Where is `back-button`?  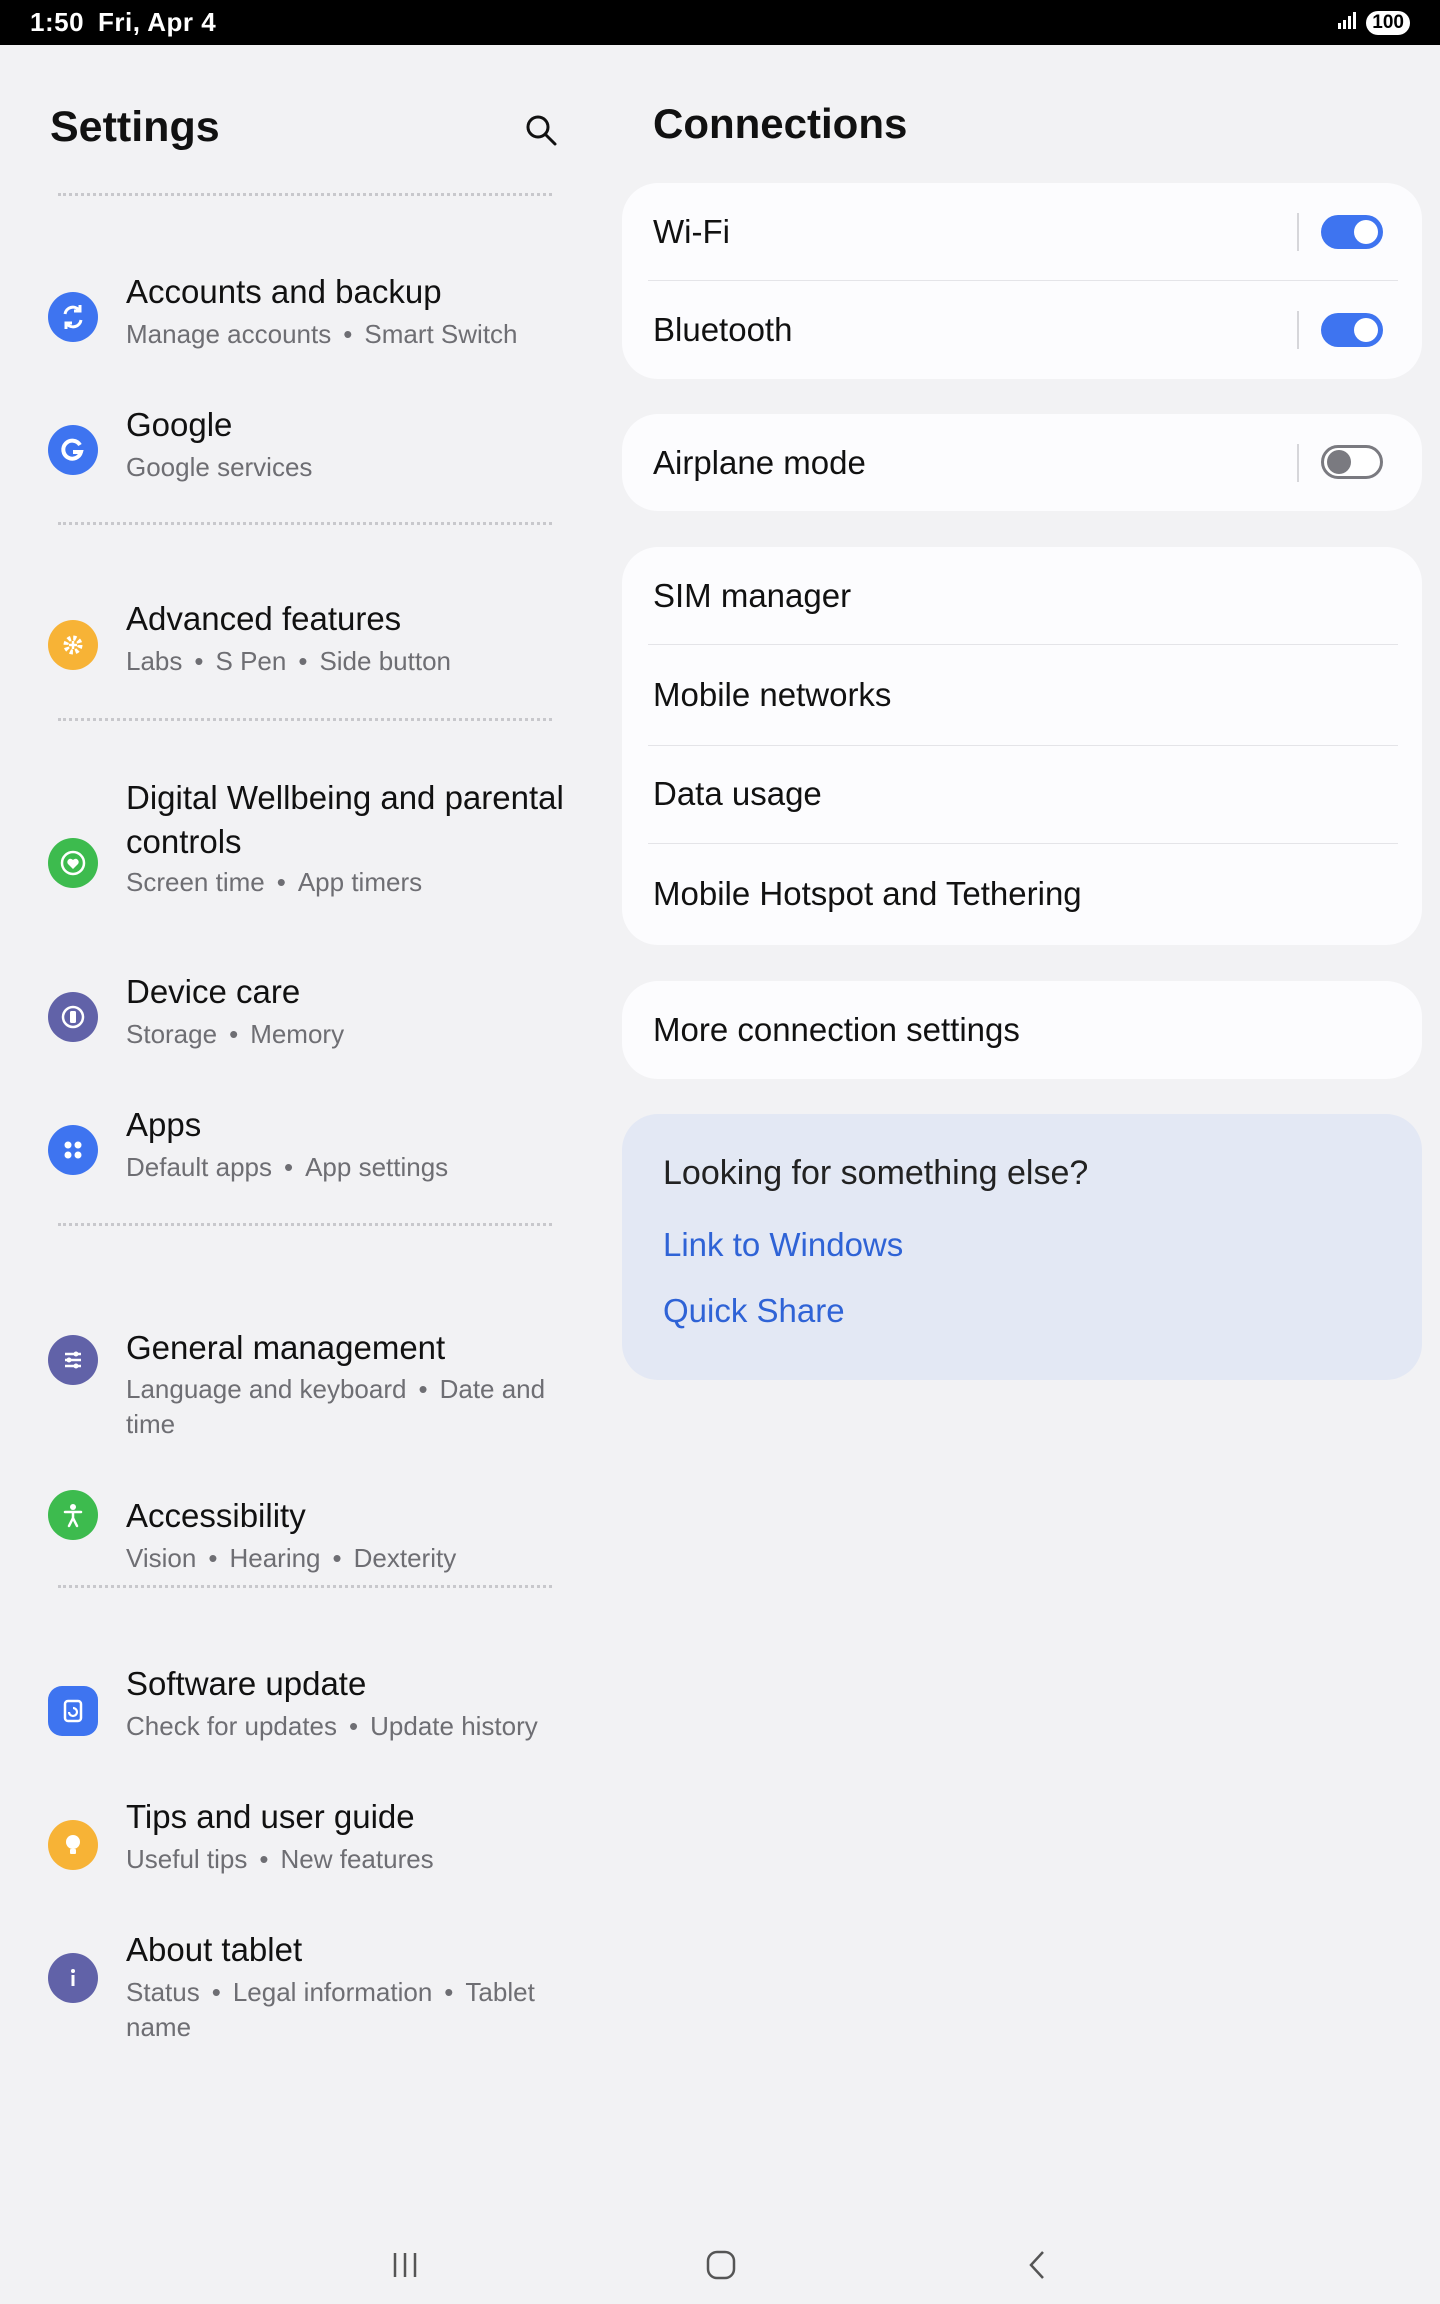 back-button is located at coordinates (1037, 2265).